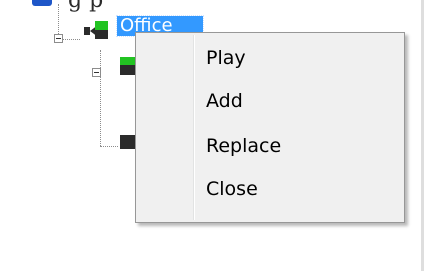 The height and width of the screenshot is (271, 424). Describe the element at coordinates (270, 101) in the screenshot. I see `menu-item-add: Add` at that location.